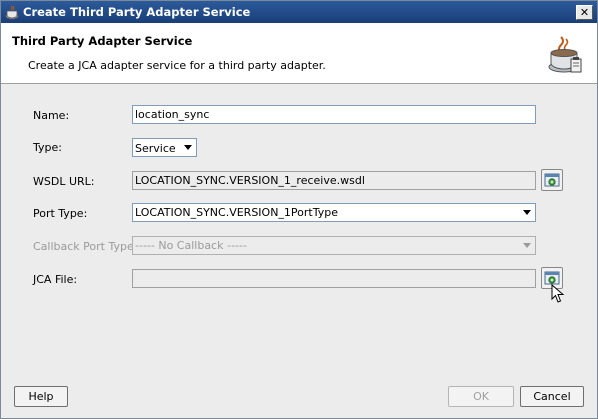 The width and height of the screenshot is (598, 419). I want to click on ok-button: OK, so click(481, 396).